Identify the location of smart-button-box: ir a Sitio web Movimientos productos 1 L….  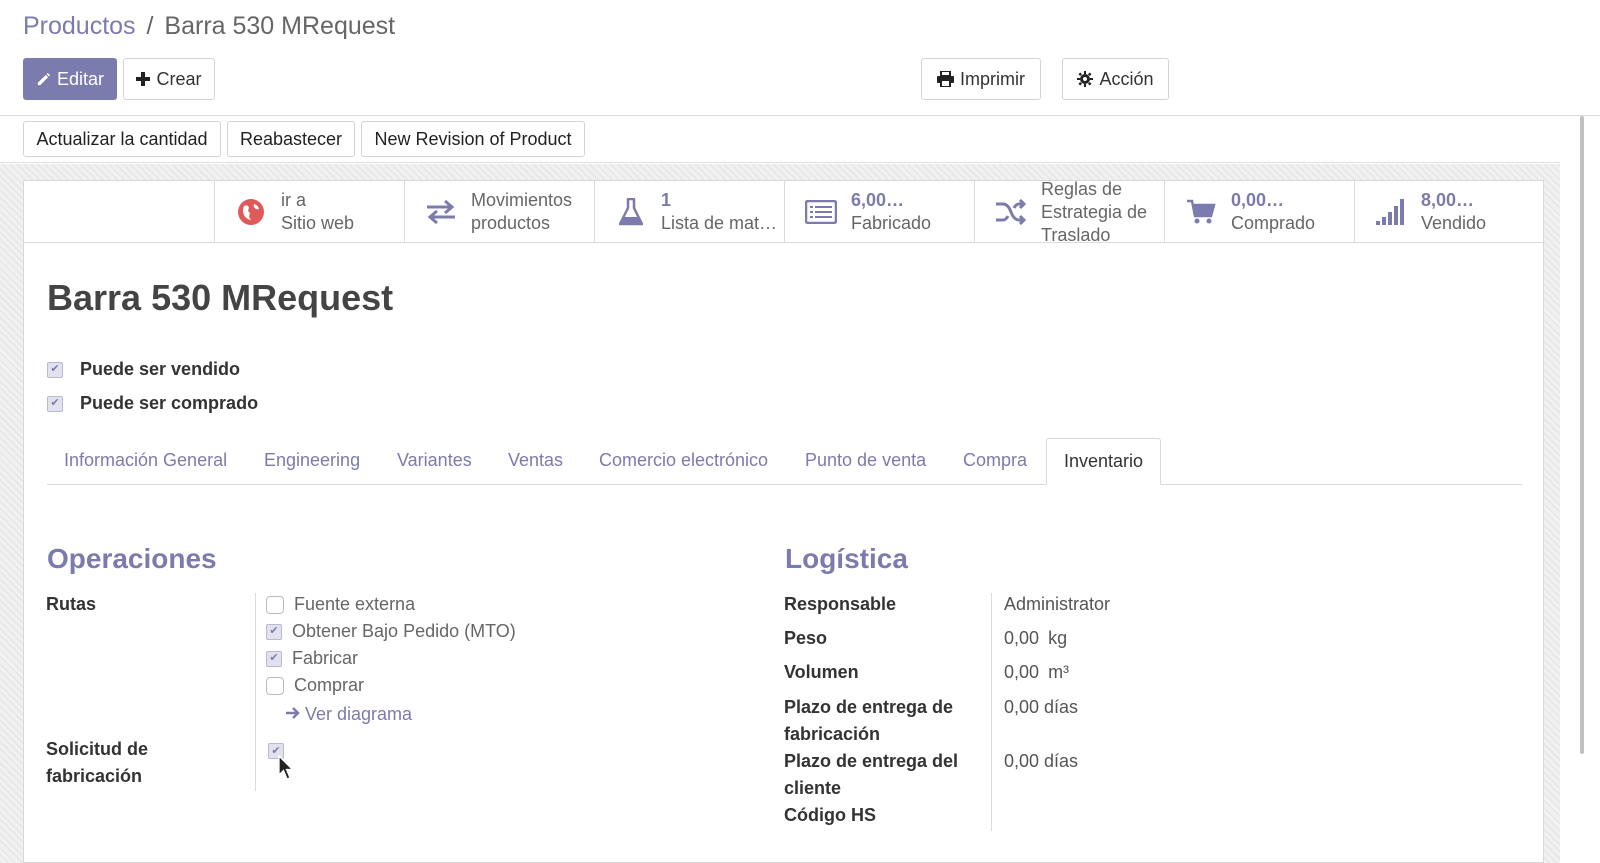
(783, 212).